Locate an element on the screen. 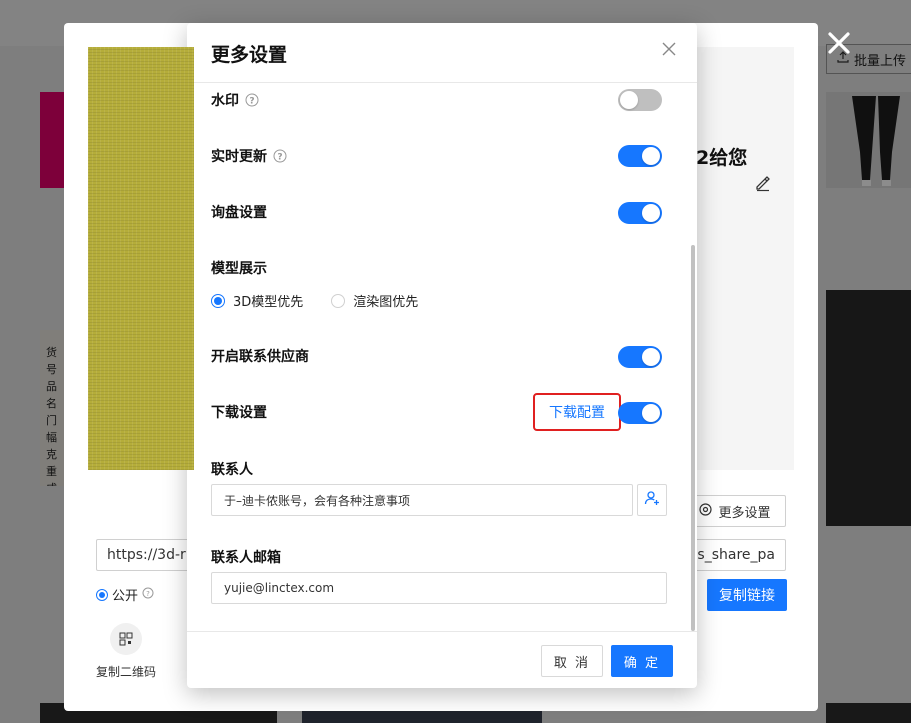 Image resolution: width=911 pixels, height=723 pixels. radio-label: 3D模型优先 is located at coordinates (268, 302).